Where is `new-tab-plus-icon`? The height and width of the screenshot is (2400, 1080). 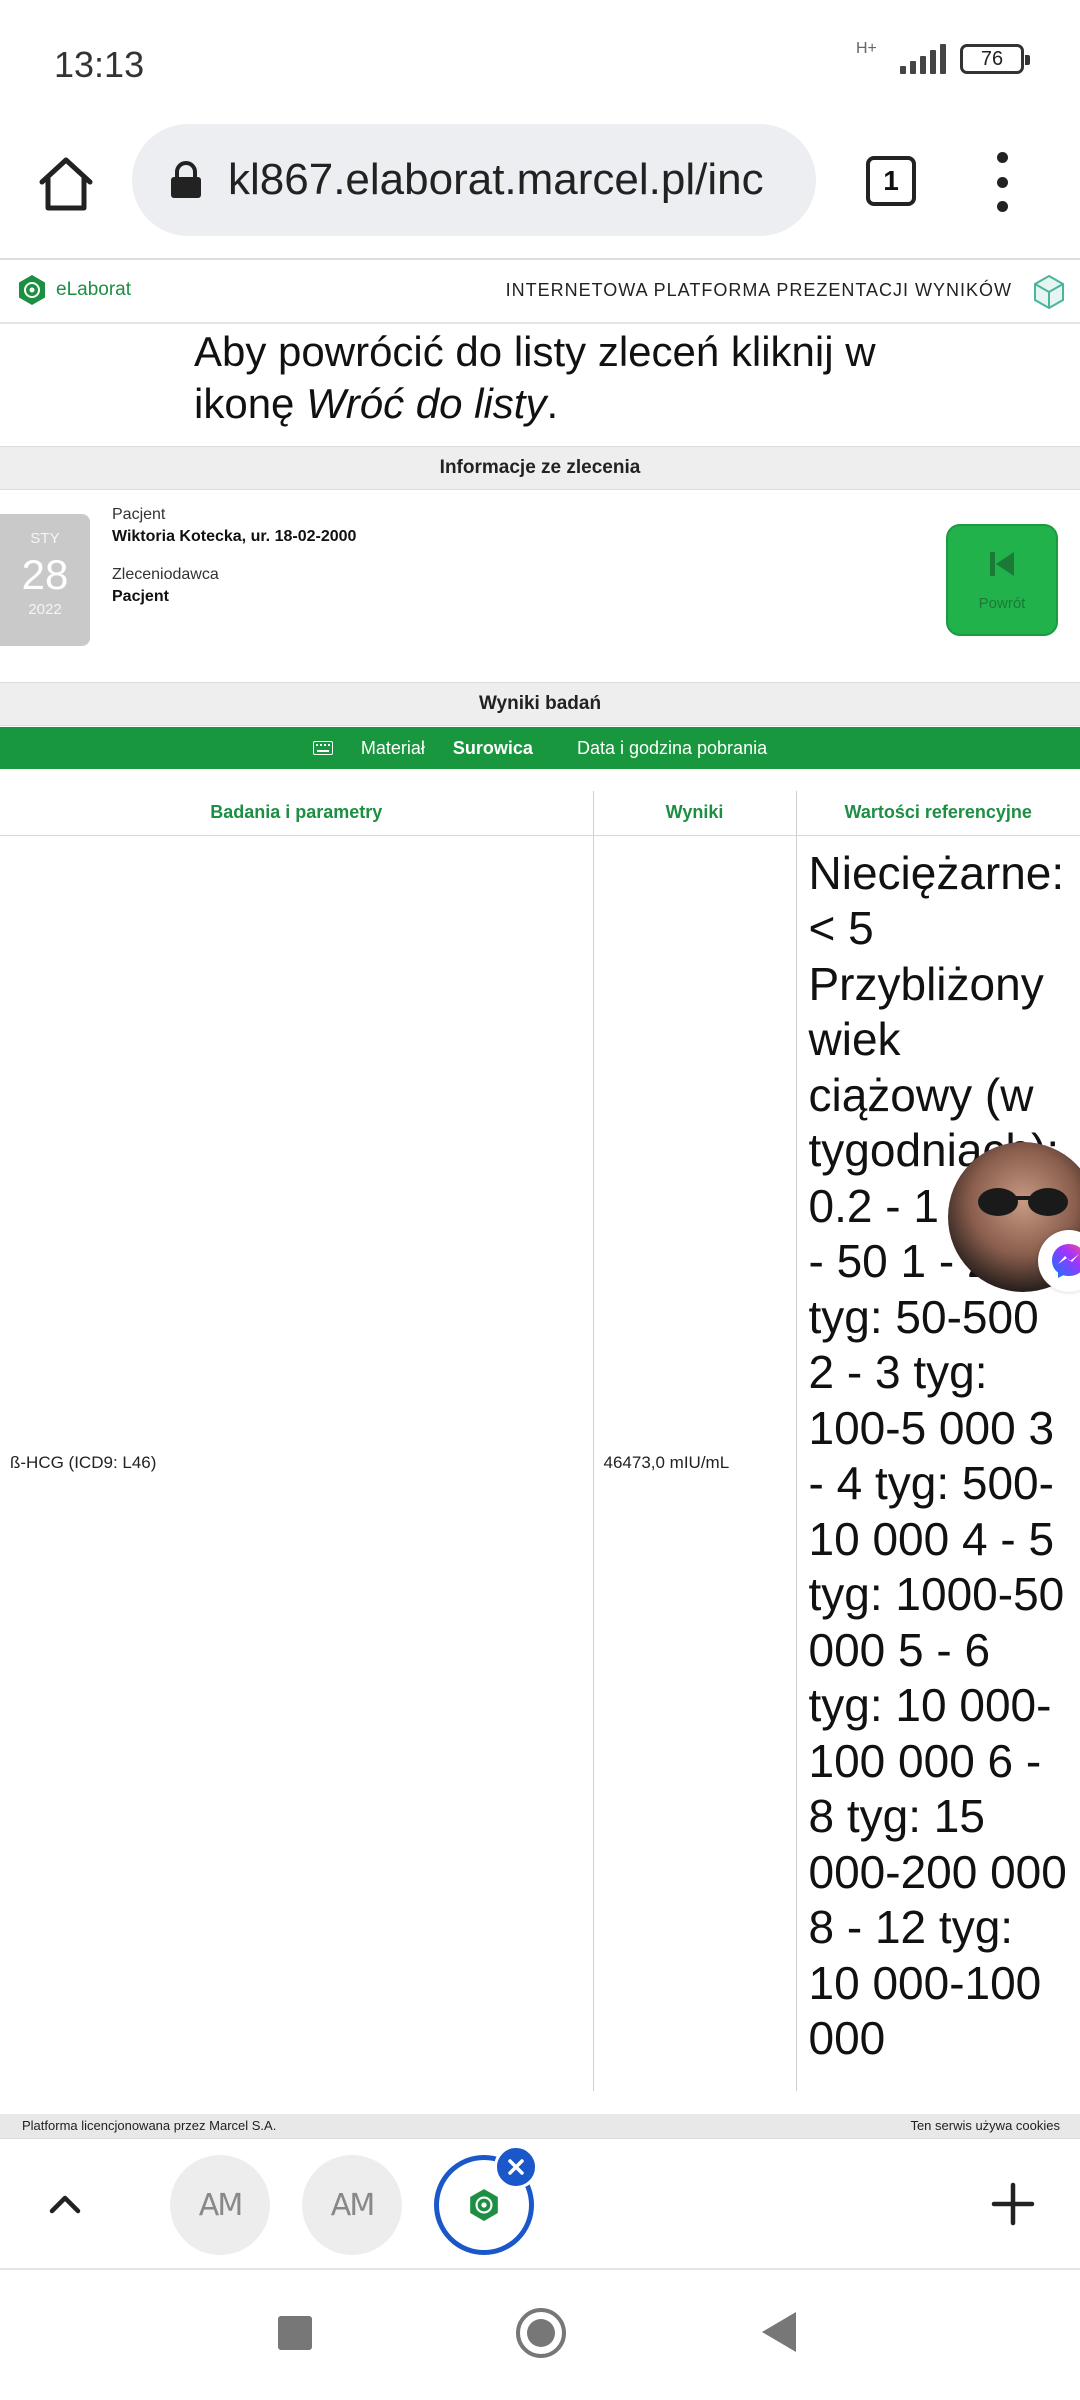
new-tab-plus-icon is located at coordinates (1013, 2204).